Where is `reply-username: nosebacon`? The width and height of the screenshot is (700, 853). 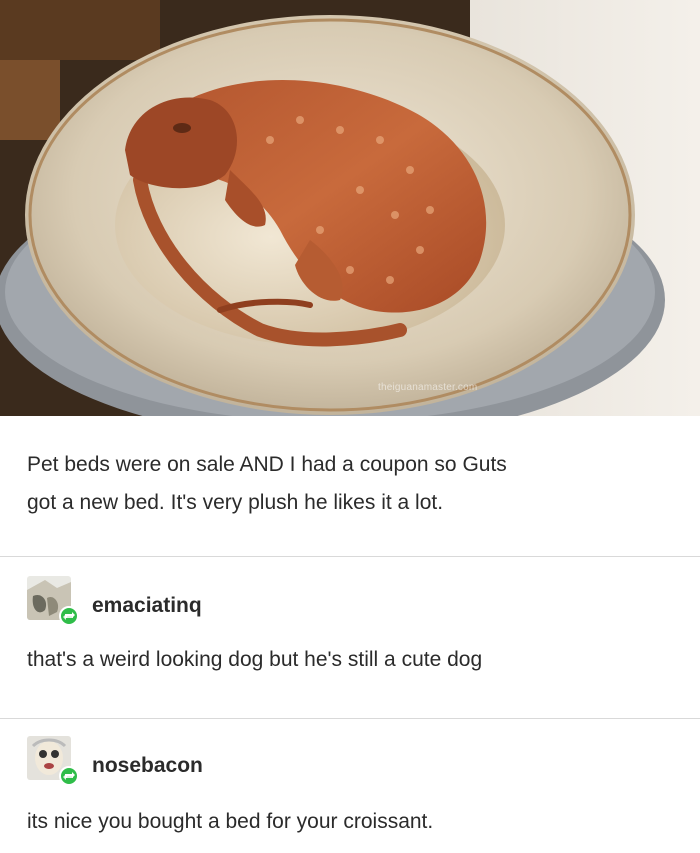 reply-username: nosebacon is located at coordinates (147, 766).